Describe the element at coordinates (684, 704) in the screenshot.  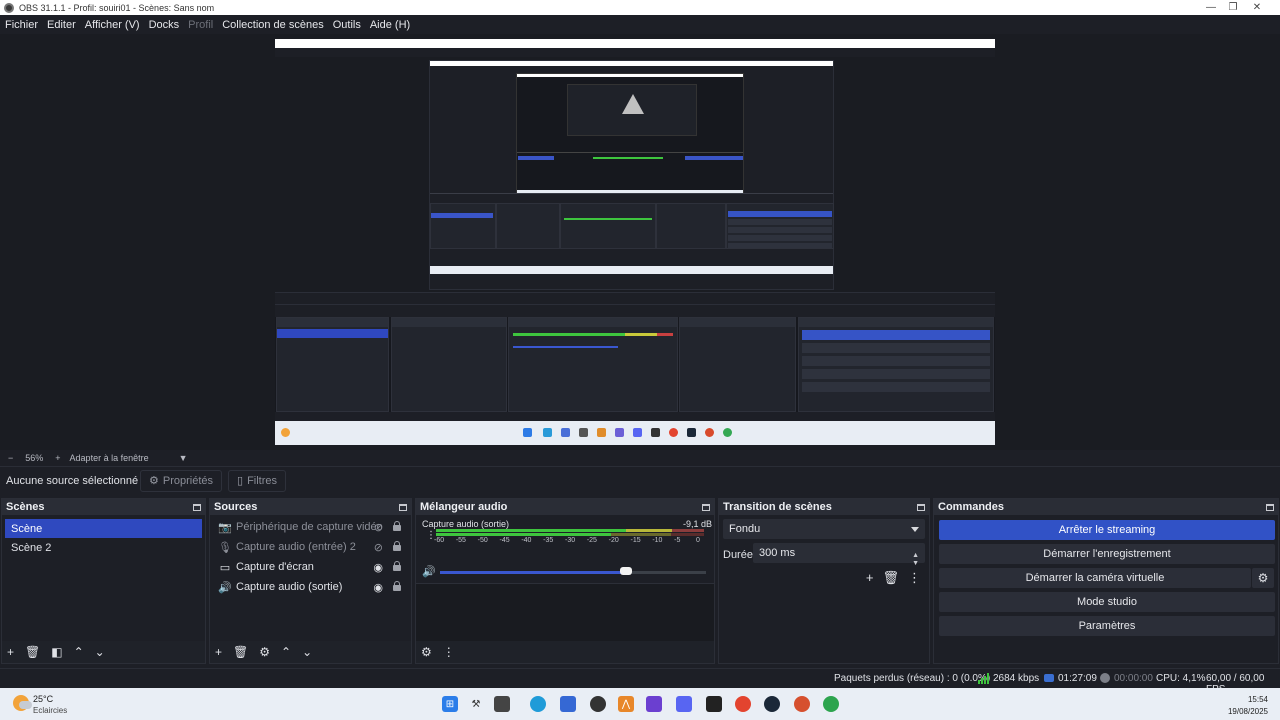
I see `discord-icon` at that location.